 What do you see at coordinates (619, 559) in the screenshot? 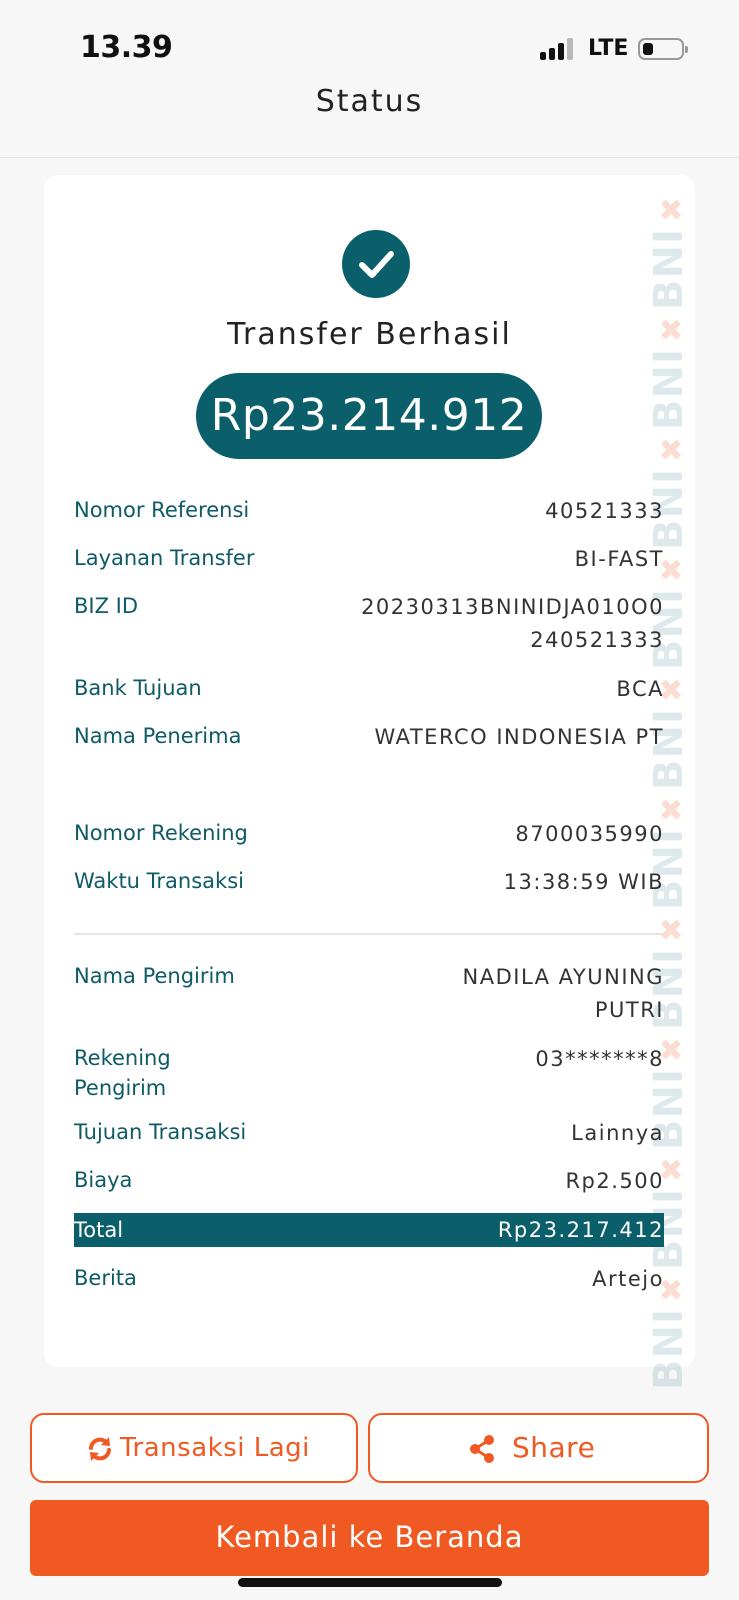
I see `detail-value: BI-FAST` at bounding box center [619, 559].